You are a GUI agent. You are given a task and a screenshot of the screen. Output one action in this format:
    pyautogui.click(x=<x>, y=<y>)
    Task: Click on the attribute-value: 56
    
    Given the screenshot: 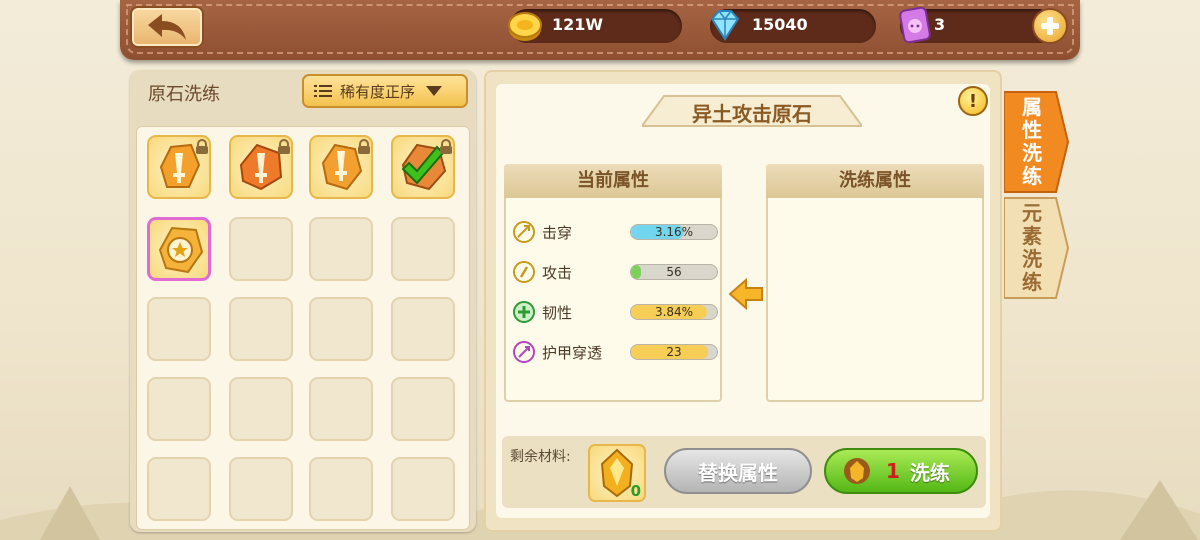 What is the action you would take?
    pyautogui.click(x=674, y=272)
    